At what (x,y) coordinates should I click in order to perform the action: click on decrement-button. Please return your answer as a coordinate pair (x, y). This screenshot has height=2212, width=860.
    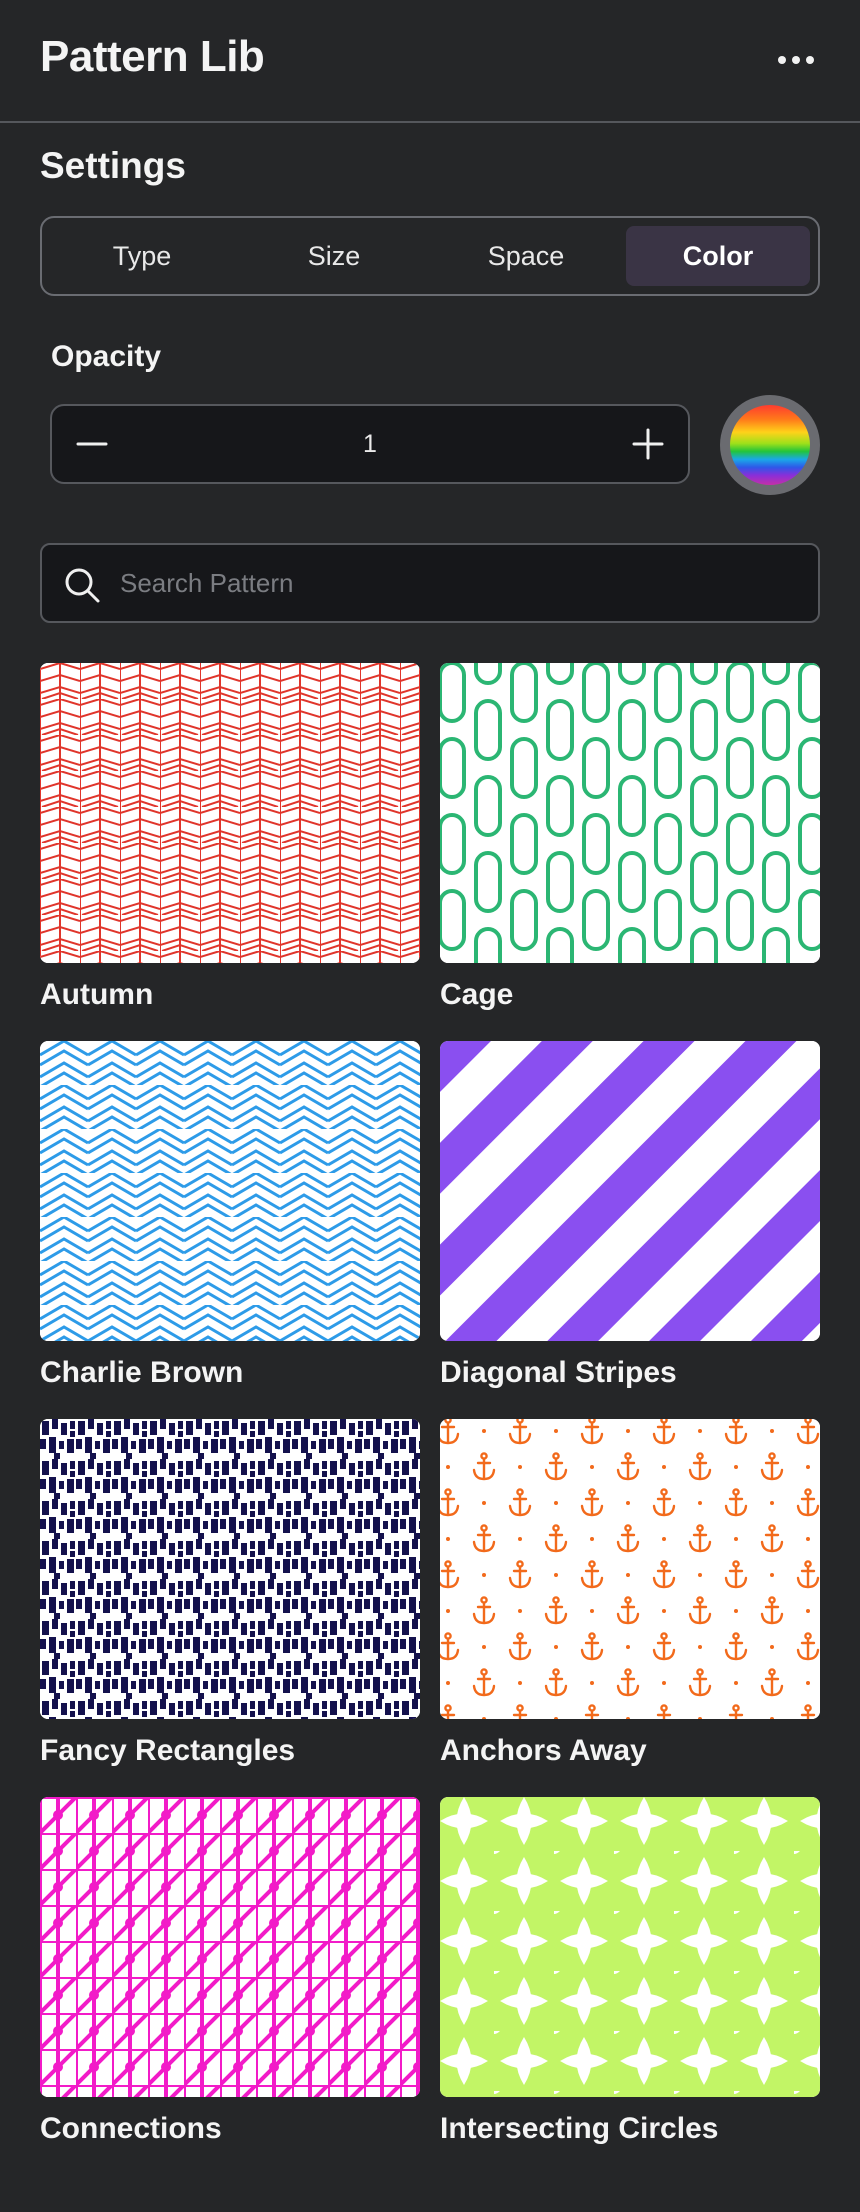
    Looking at the image, I should click on (92, 444).